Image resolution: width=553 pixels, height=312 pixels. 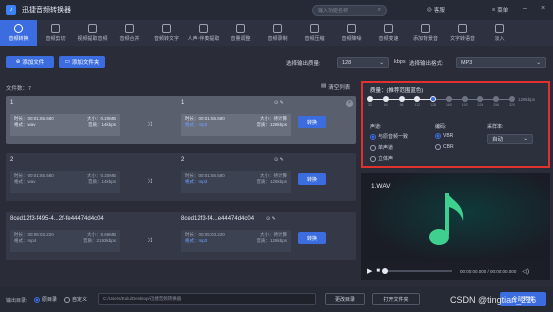 What do you see at coordinates (25, 240) in the screenshot?
I see `format: 格式：mp4` at bounding box center [25, 240].